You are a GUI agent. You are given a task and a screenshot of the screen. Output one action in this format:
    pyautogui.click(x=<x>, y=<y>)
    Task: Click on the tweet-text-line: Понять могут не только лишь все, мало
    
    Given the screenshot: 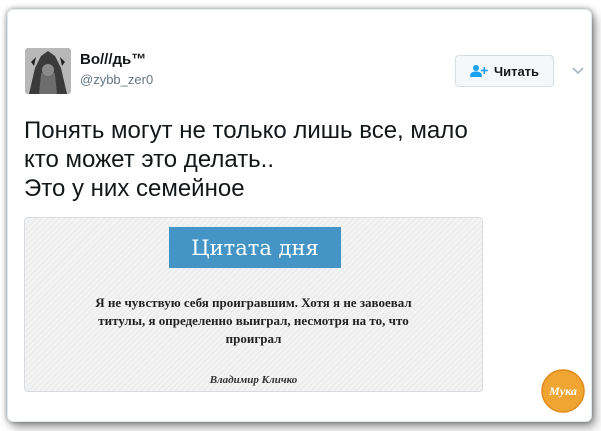 What is the action you would take?
    pyautogui.click(x=246, y=130)
    